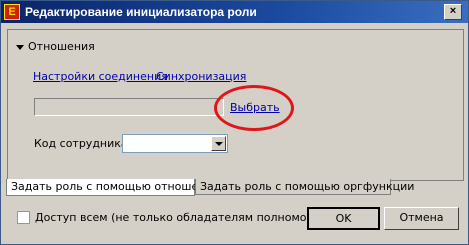 The image size is (469, 245). What do you see at coordinates (201, 76) in the screenshot?
I see `sync-link: Синхронизация` at bounding box center [201, 76].